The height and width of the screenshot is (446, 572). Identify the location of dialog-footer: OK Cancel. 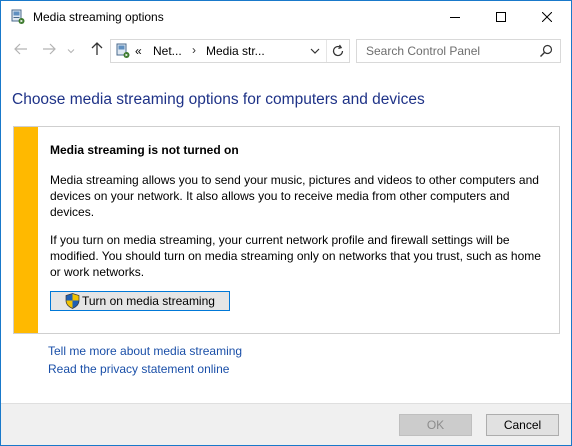
(286, 424).